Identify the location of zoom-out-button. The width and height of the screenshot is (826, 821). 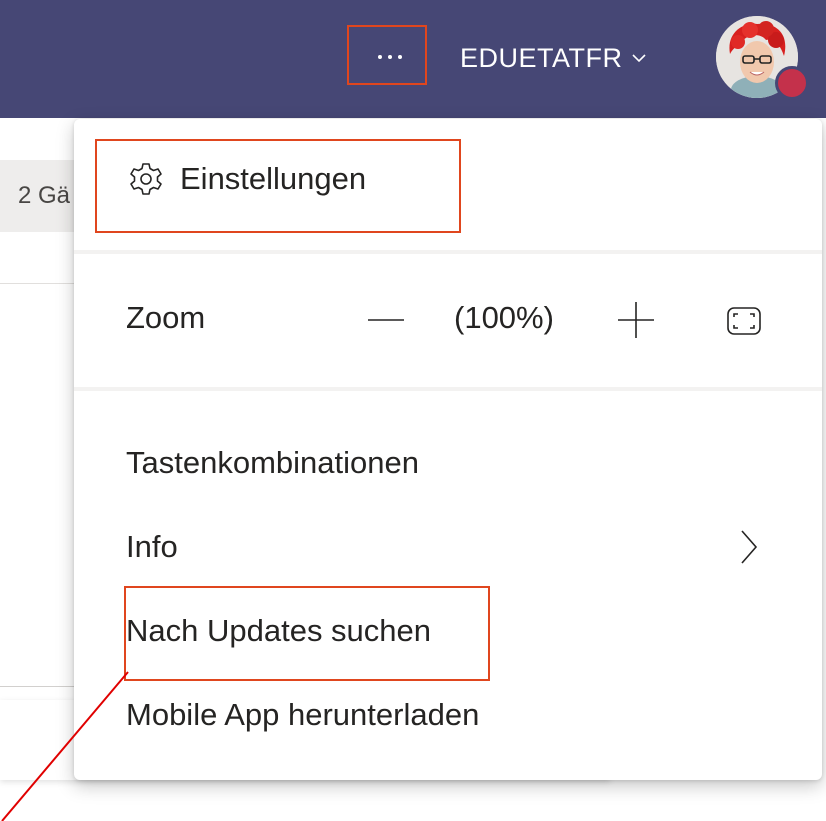
(386, 320).